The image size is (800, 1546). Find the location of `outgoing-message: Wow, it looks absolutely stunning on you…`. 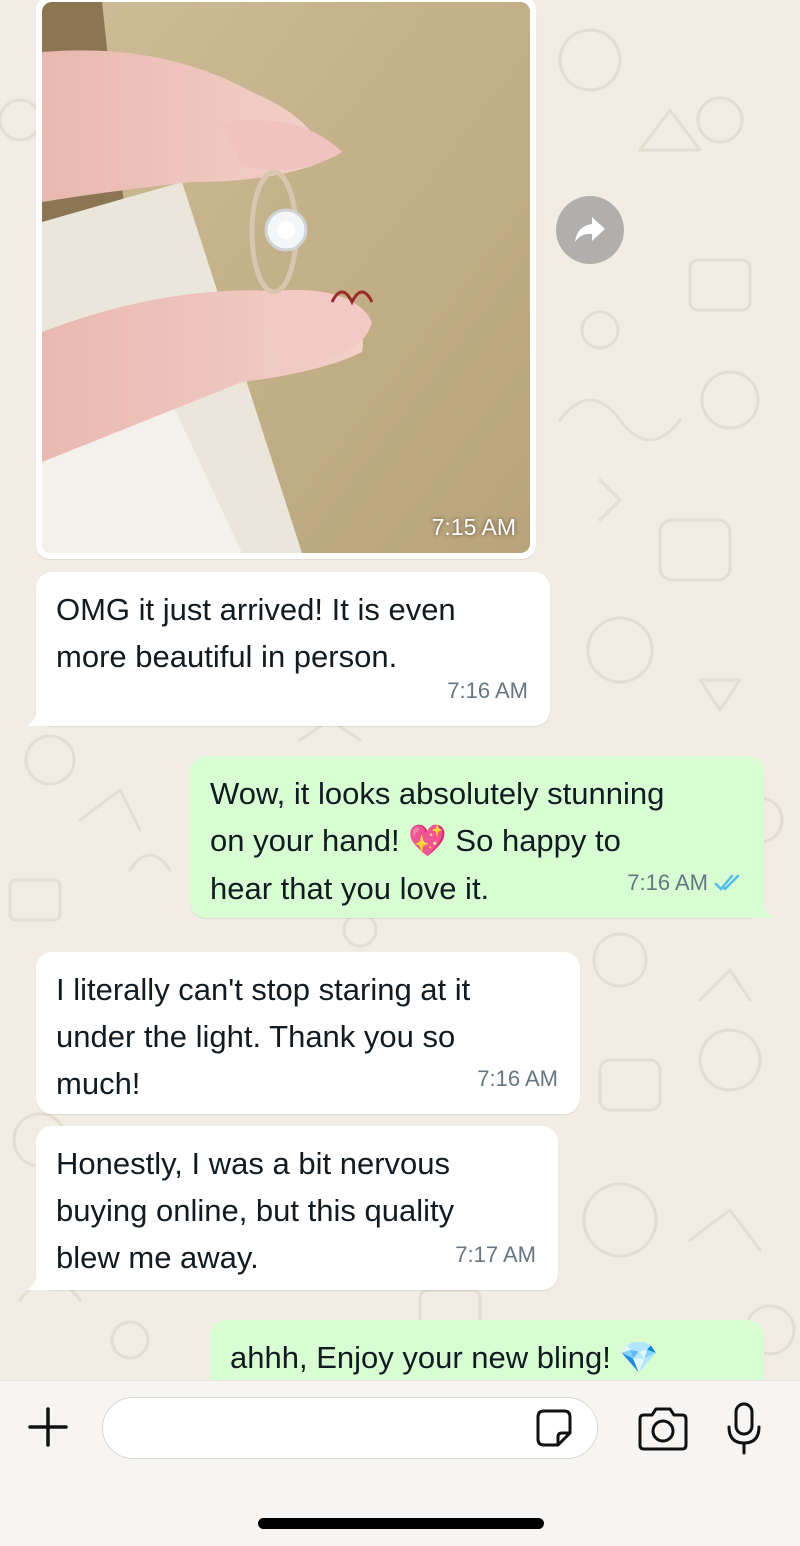

outgoing-message: Wow, it looks absolutely stunning on you… is located at coordinates (482, 837).